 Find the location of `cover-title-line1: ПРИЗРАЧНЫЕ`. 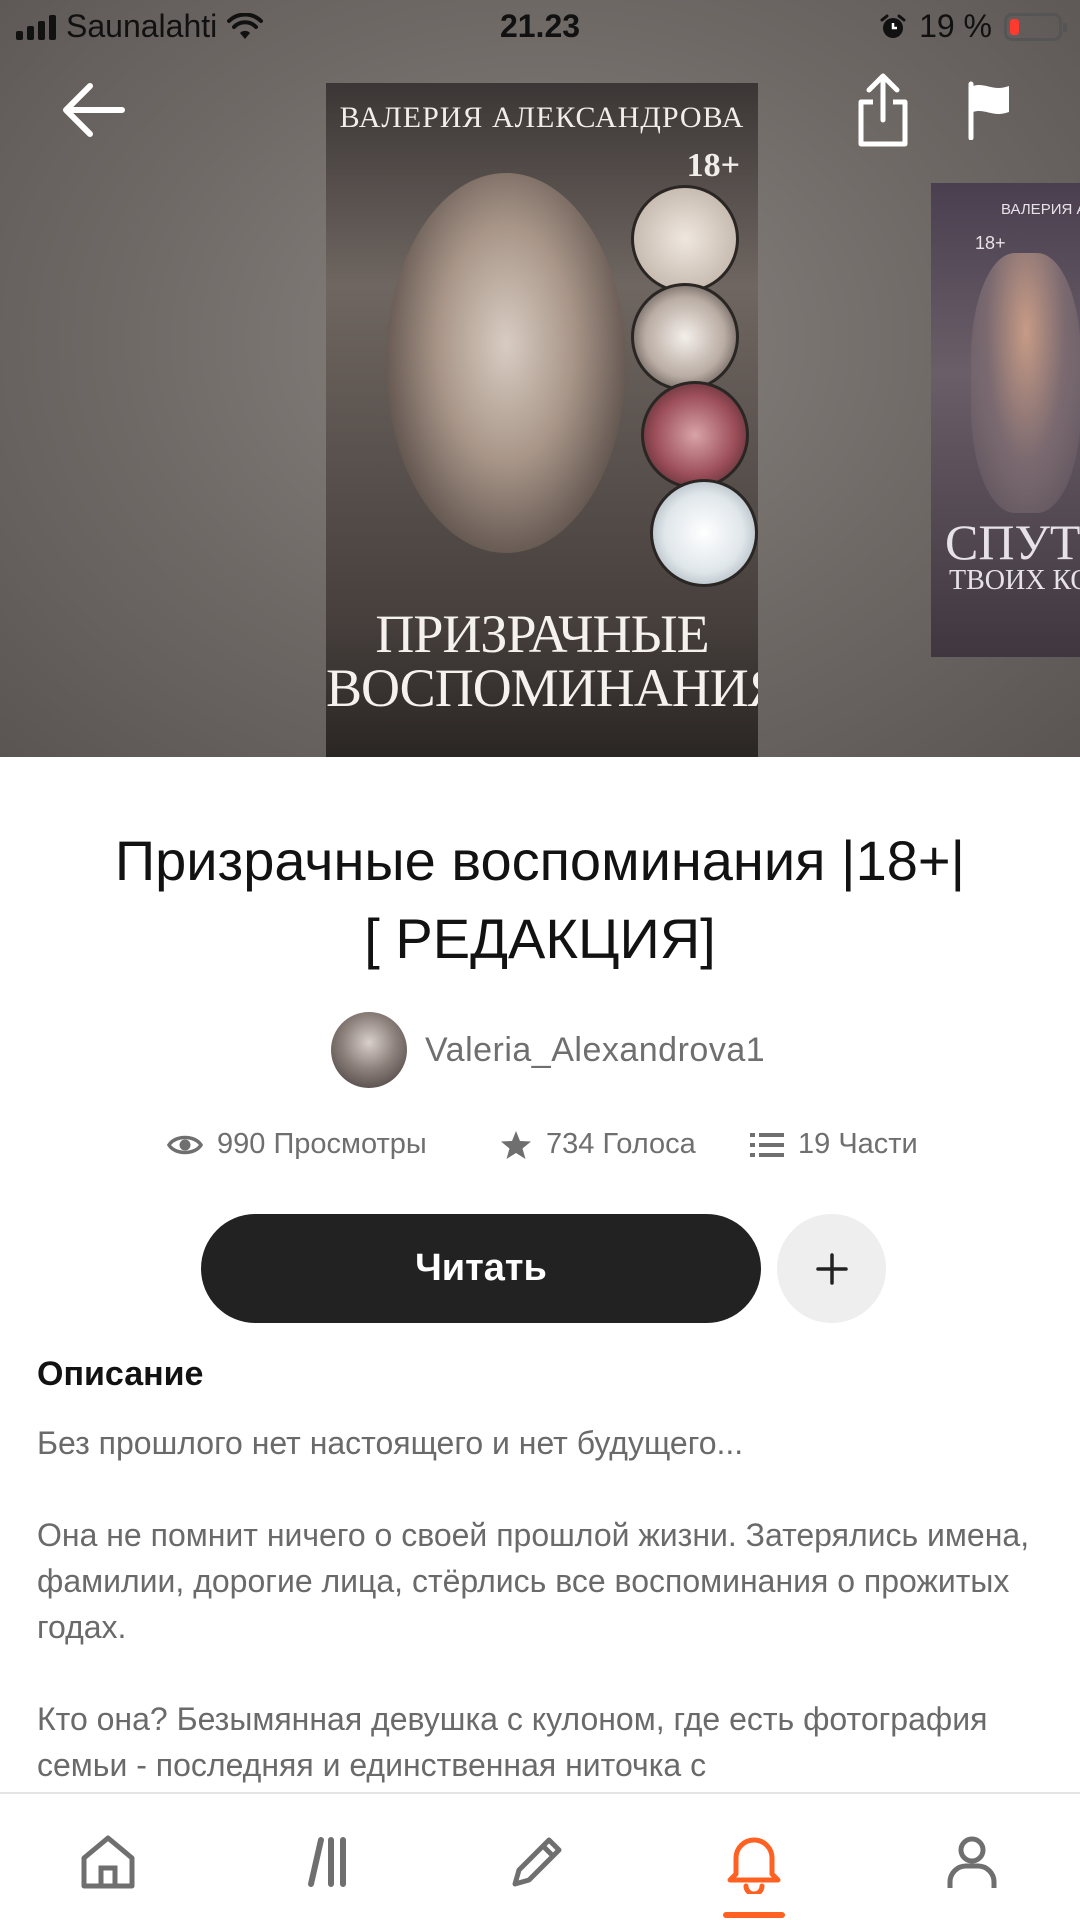

cover-title-line1: ПРИЗРАЧНЫЕ is located at coordinates (542, 634).